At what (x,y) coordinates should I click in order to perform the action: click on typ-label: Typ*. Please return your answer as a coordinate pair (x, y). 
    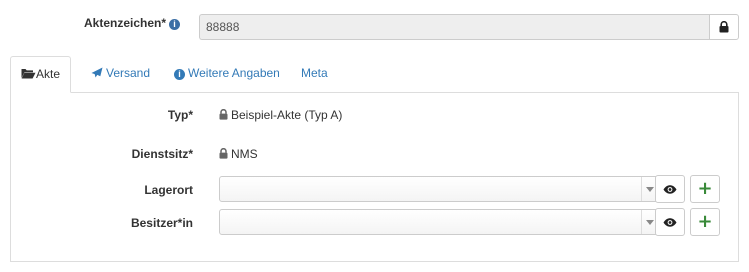
    Looking at the image, I should click on (180, 115).